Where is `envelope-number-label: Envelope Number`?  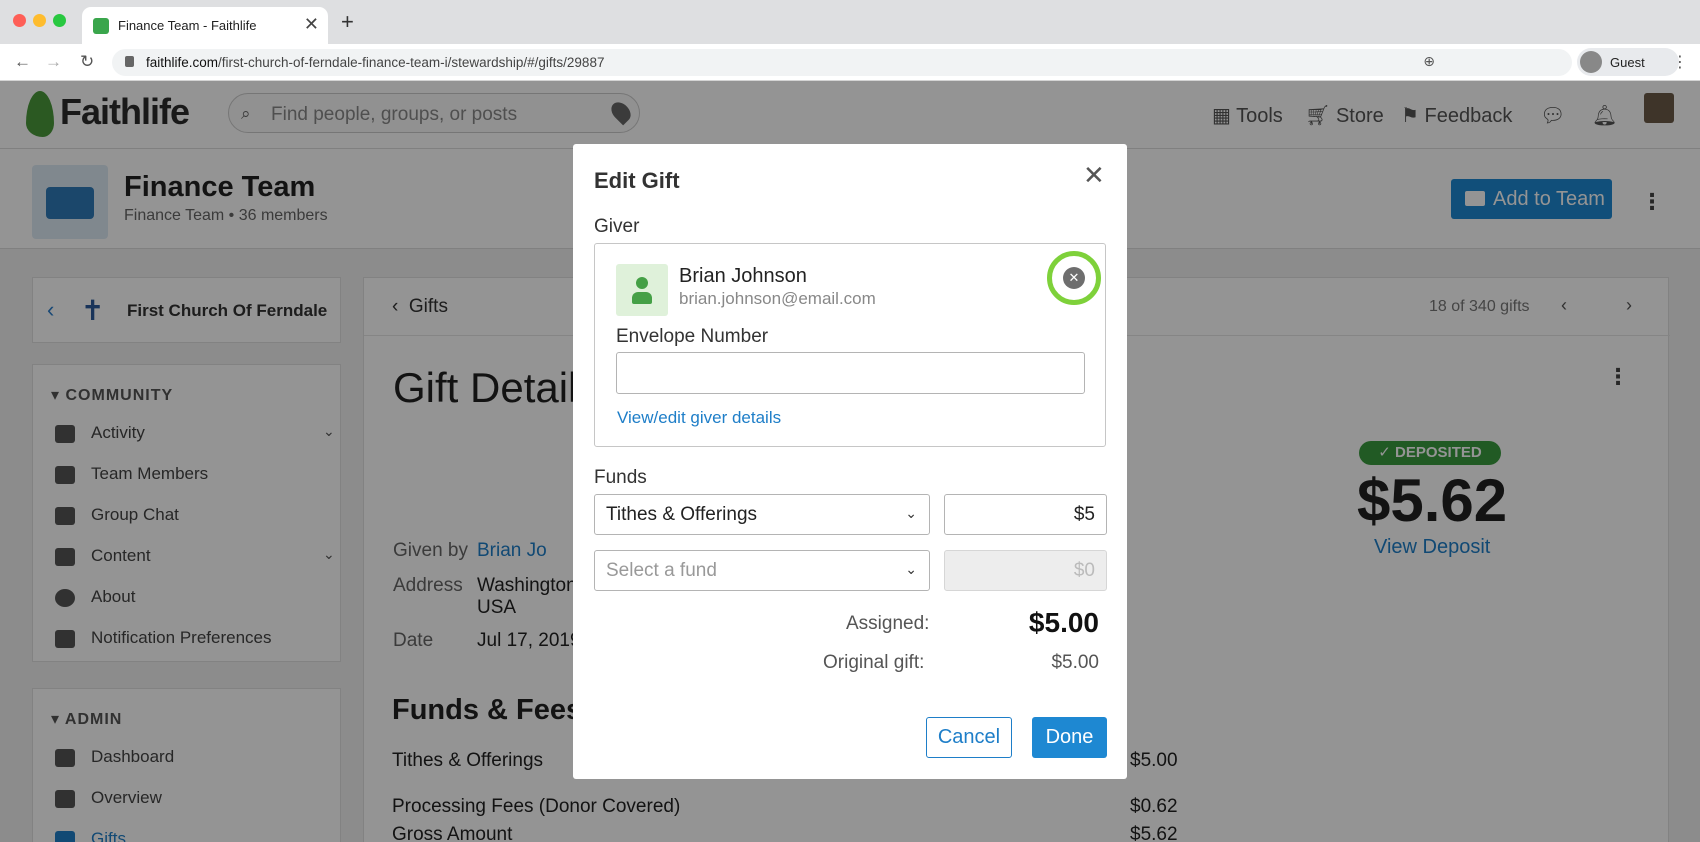 envelope-number-label: Envelope Number is located at coordinates (692, 336).